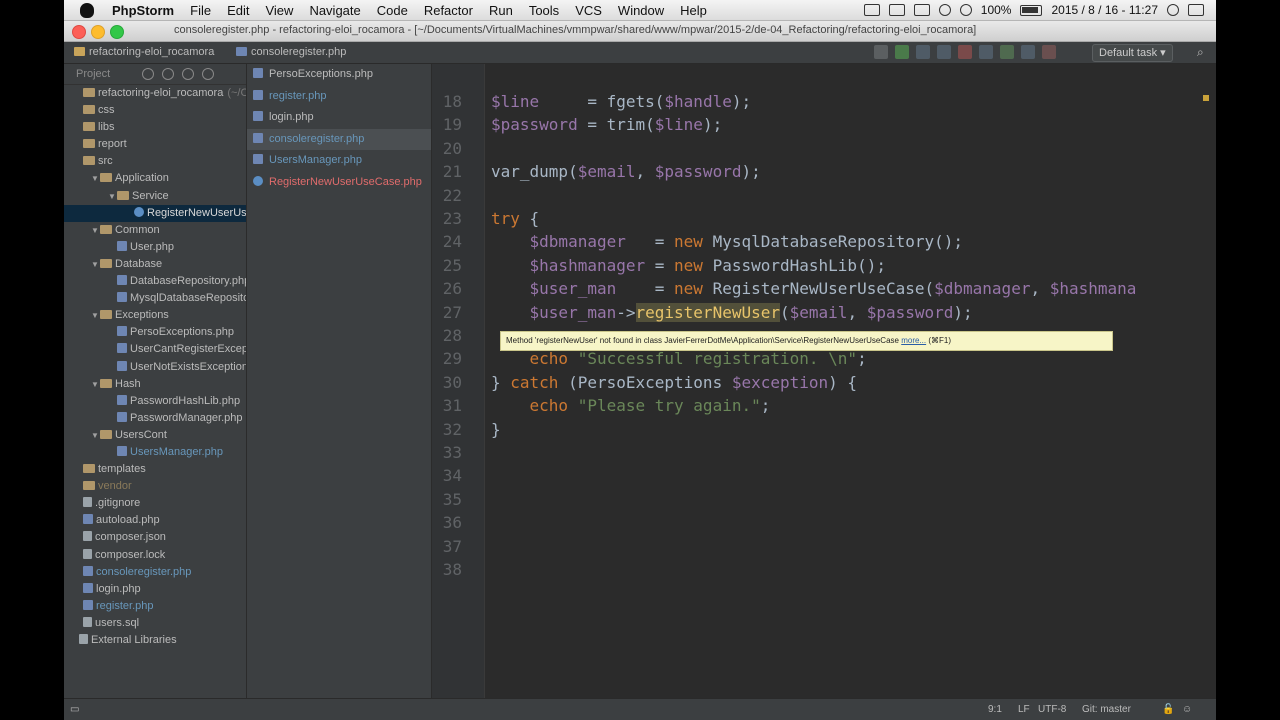 This screenshot has width=1280, height=720. What do you see at coordinates (155, 435) in the screenshot?
I see `tree-item: ▼ UsersCont` at bounding box center [155, 435].